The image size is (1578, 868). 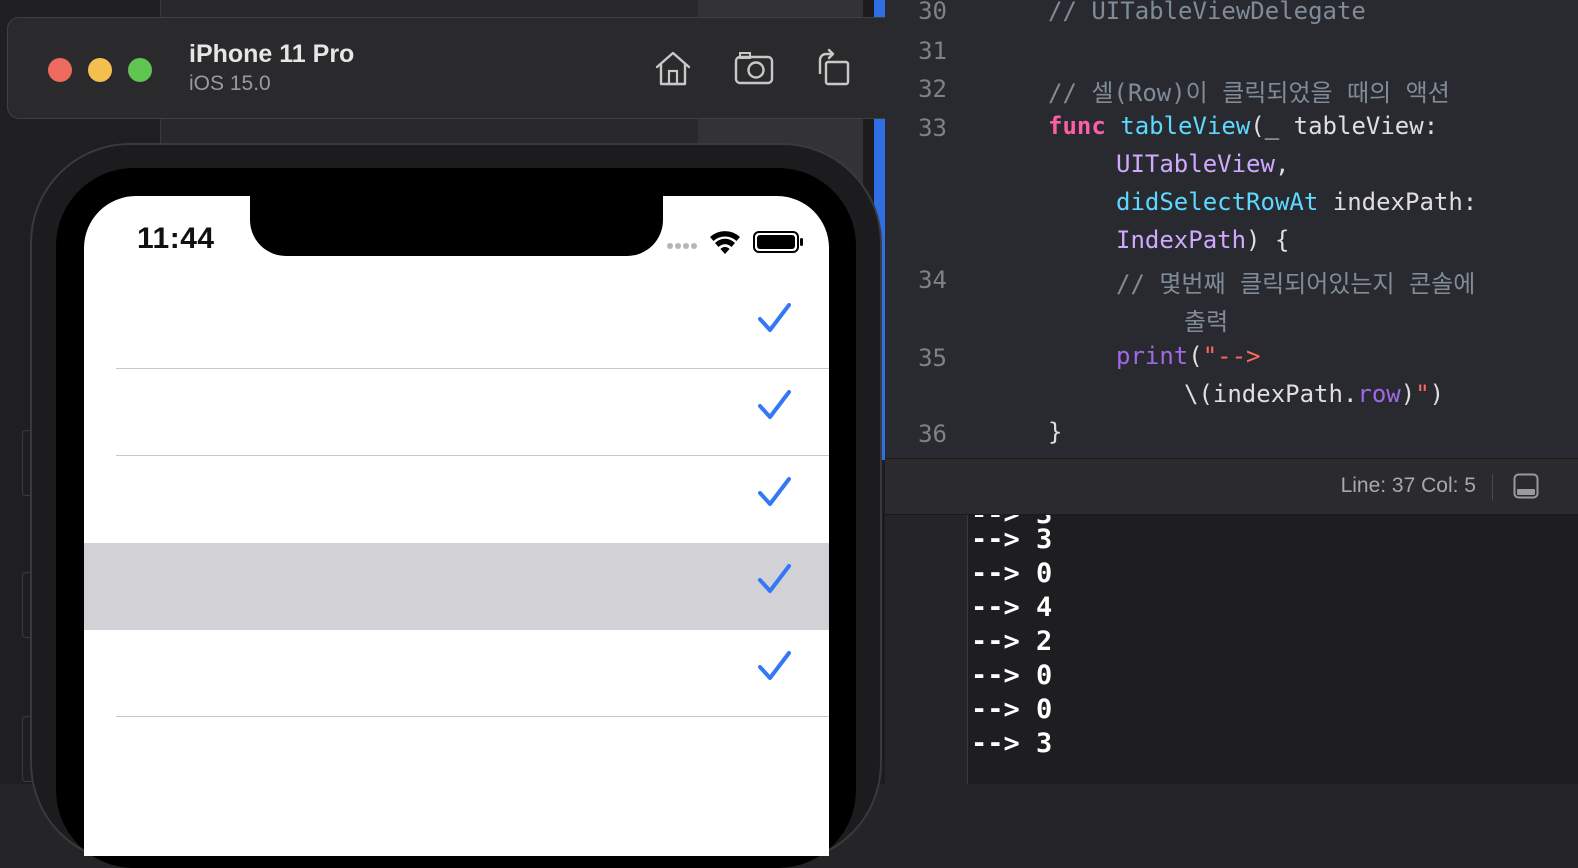 I want to click on screenshot-icon, so click(x=754, y=68).